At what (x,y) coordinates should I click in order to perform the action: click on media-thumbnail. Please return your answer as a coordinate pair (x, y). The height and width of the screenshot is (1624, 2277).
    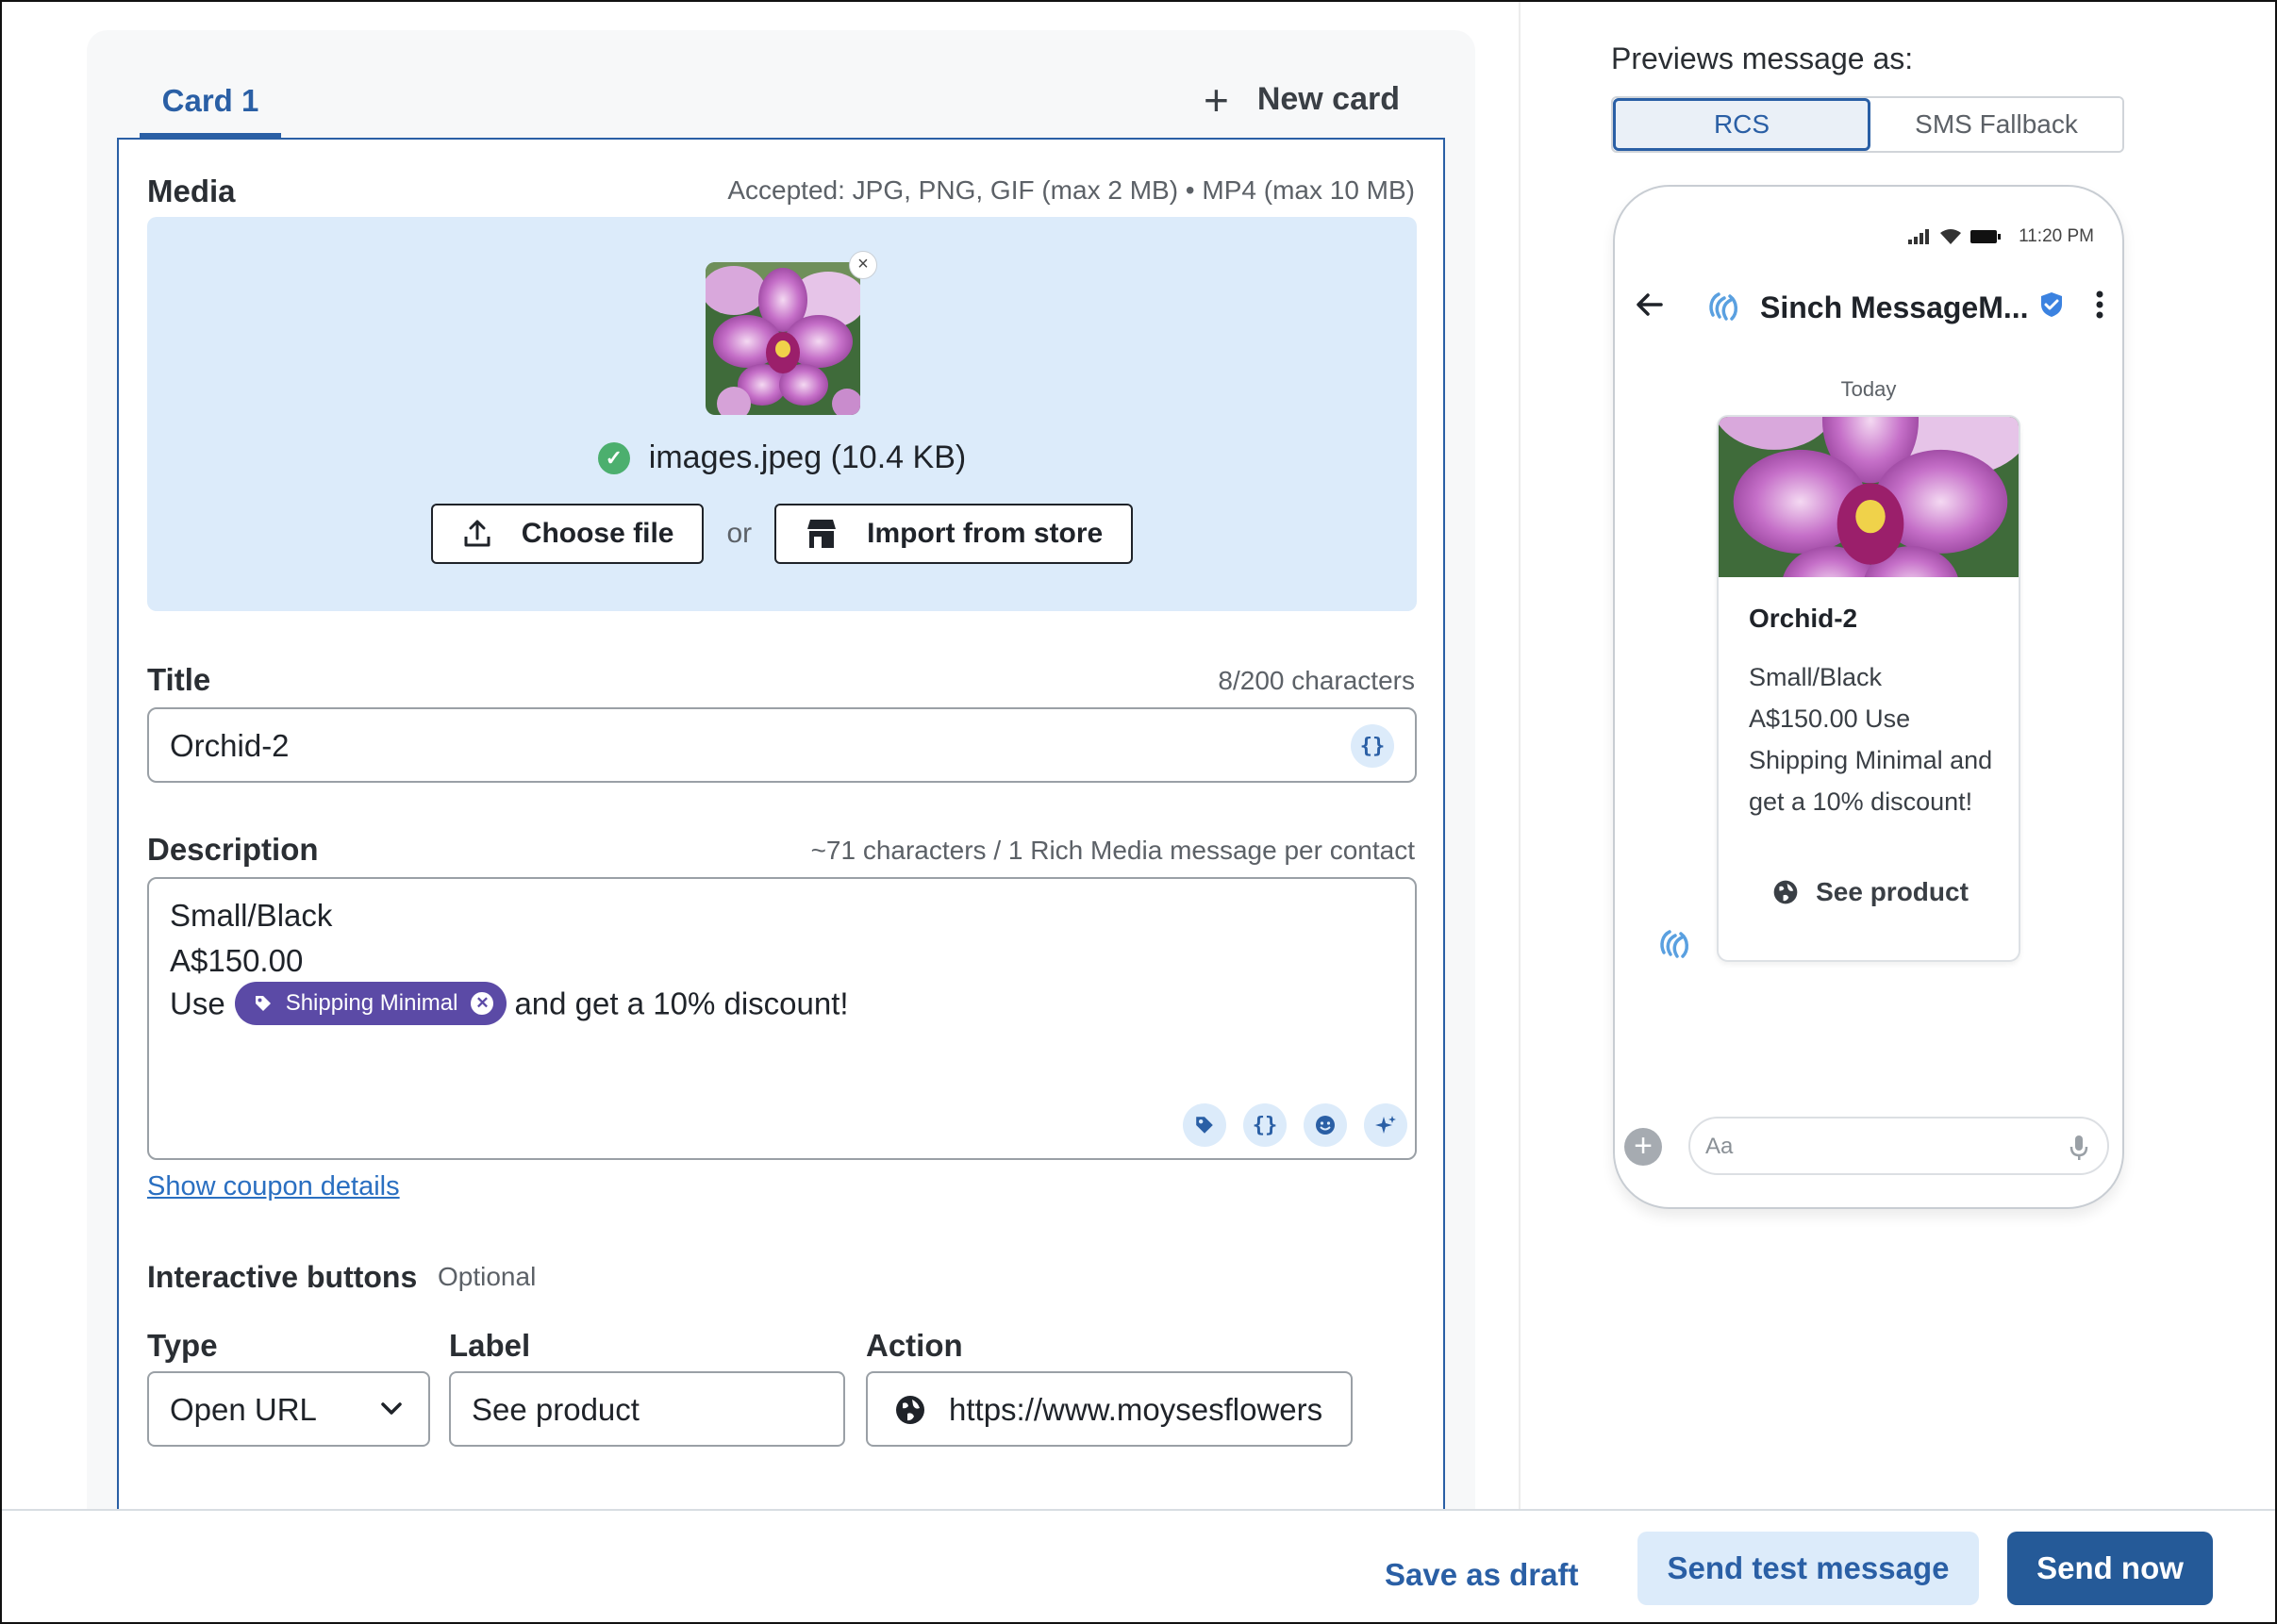
    Looking at the image, I should click on (783, 338).